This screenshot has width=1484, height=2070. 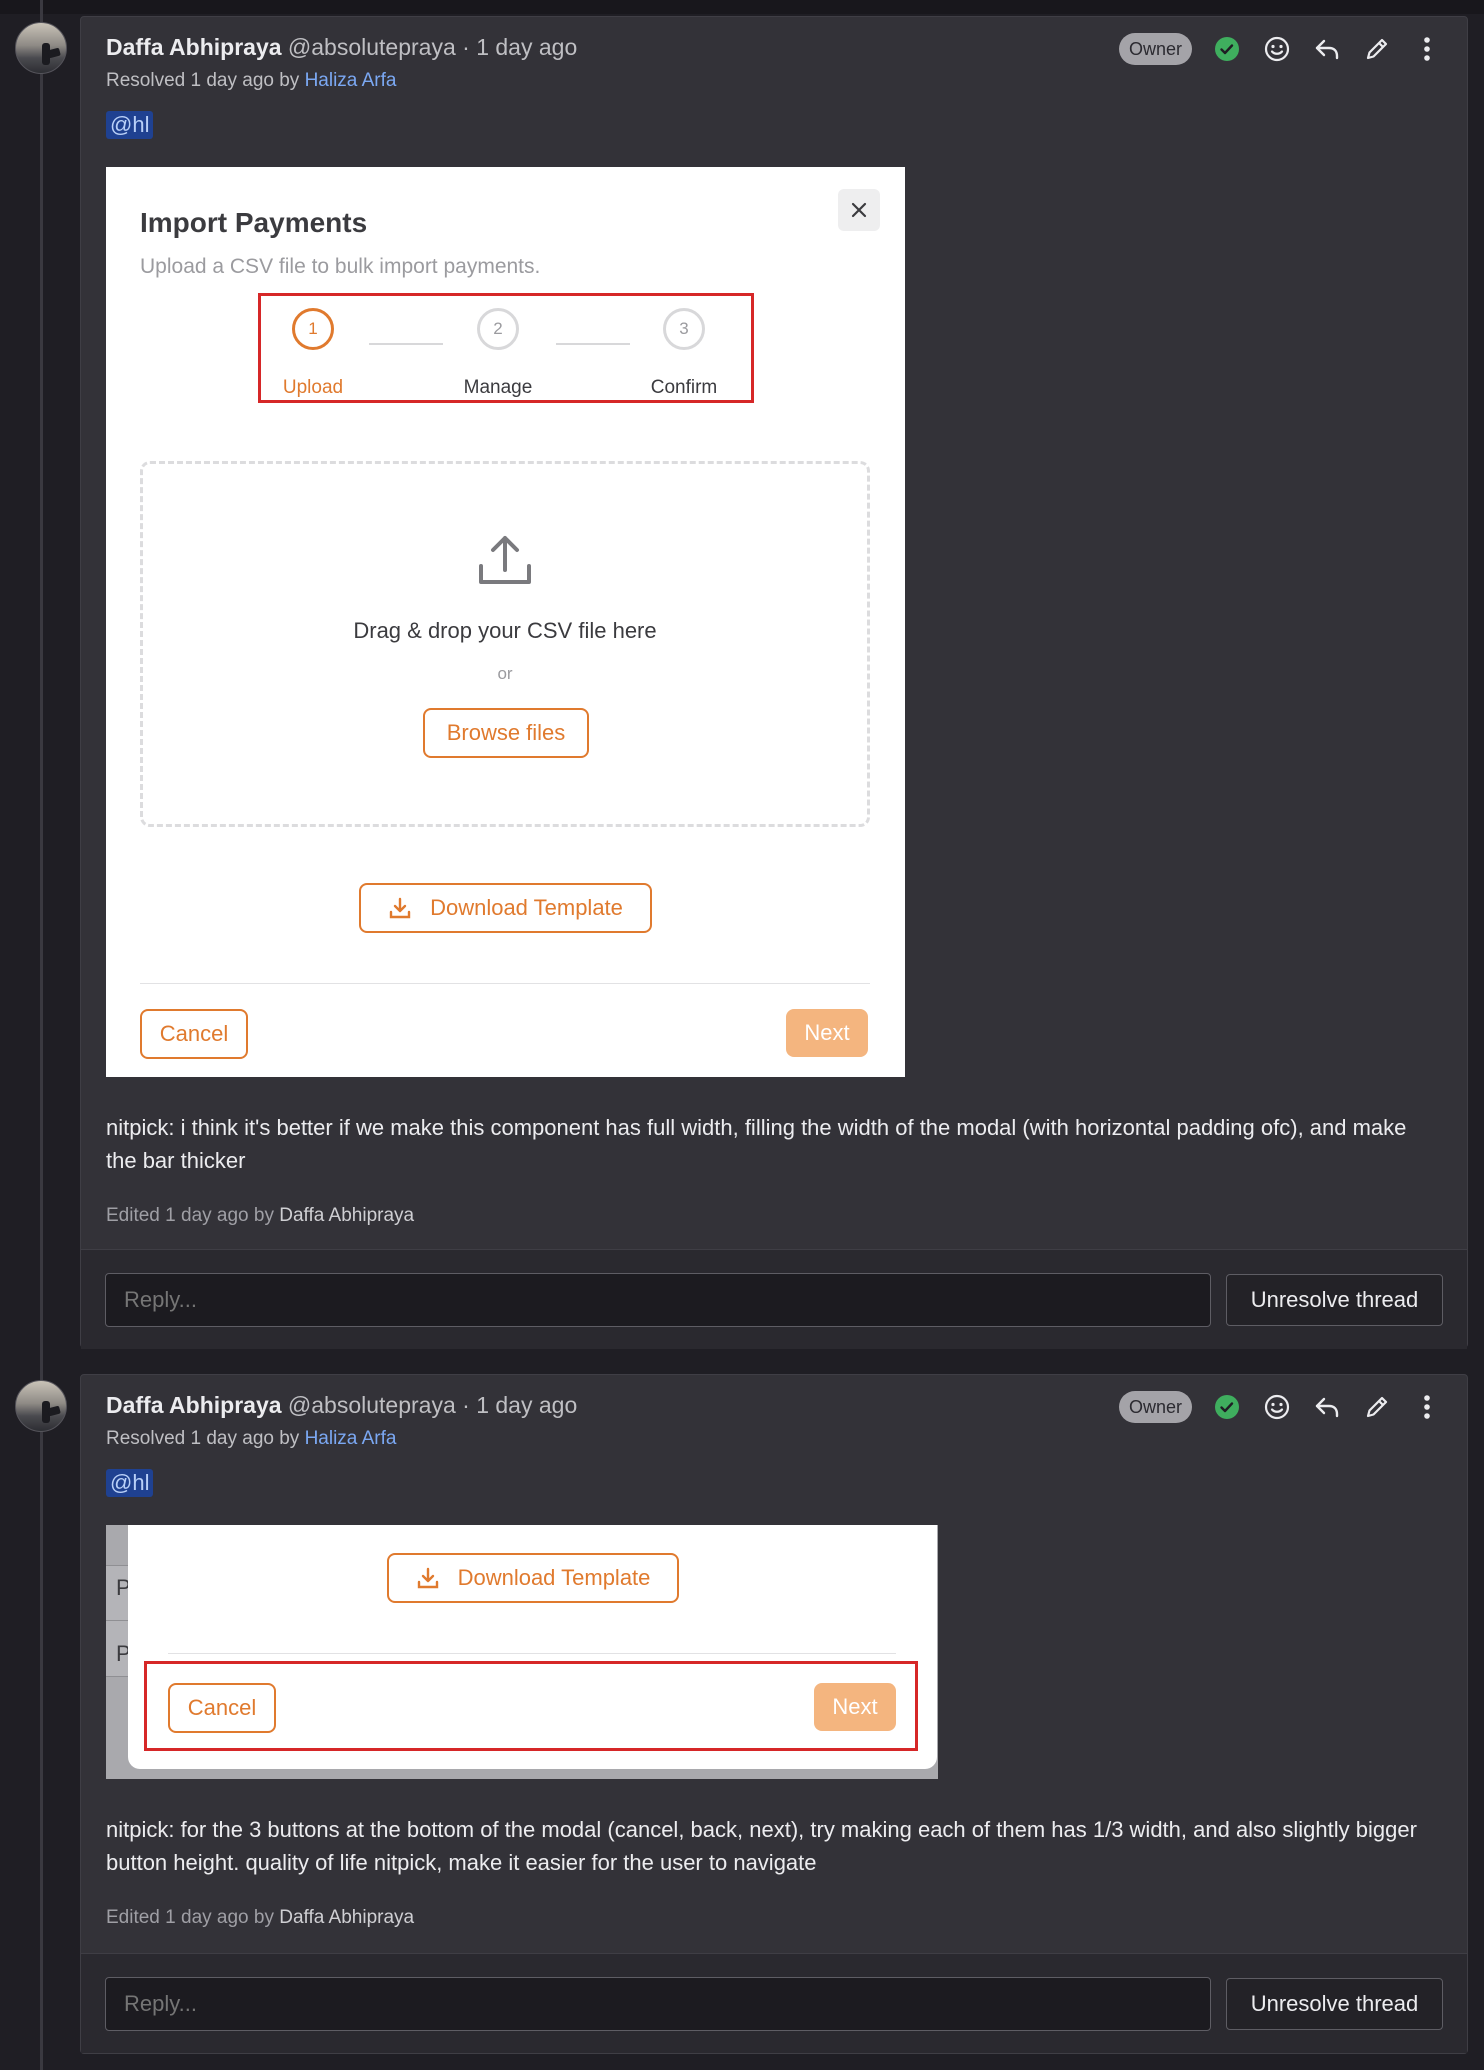 What do you see at coordinates (505, 562) in the screenshot?
I see `upload-icon` at bounding box center [505, 562].